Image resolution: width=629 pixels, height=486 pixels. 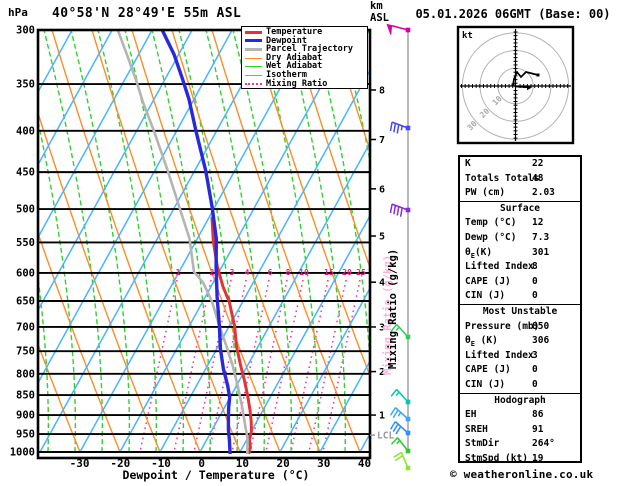 I want to click on svg-text: 650, so click(x=25, y=302).